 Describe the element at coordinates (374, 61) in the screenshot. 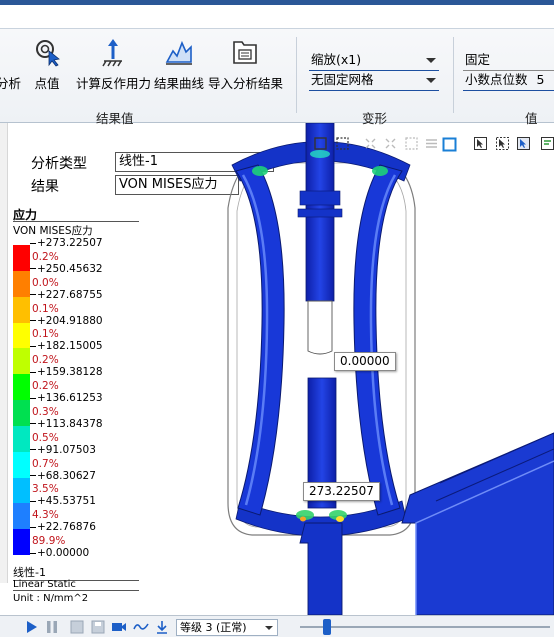

I see `deform-scale-select: 缩放(x1)` at that location.